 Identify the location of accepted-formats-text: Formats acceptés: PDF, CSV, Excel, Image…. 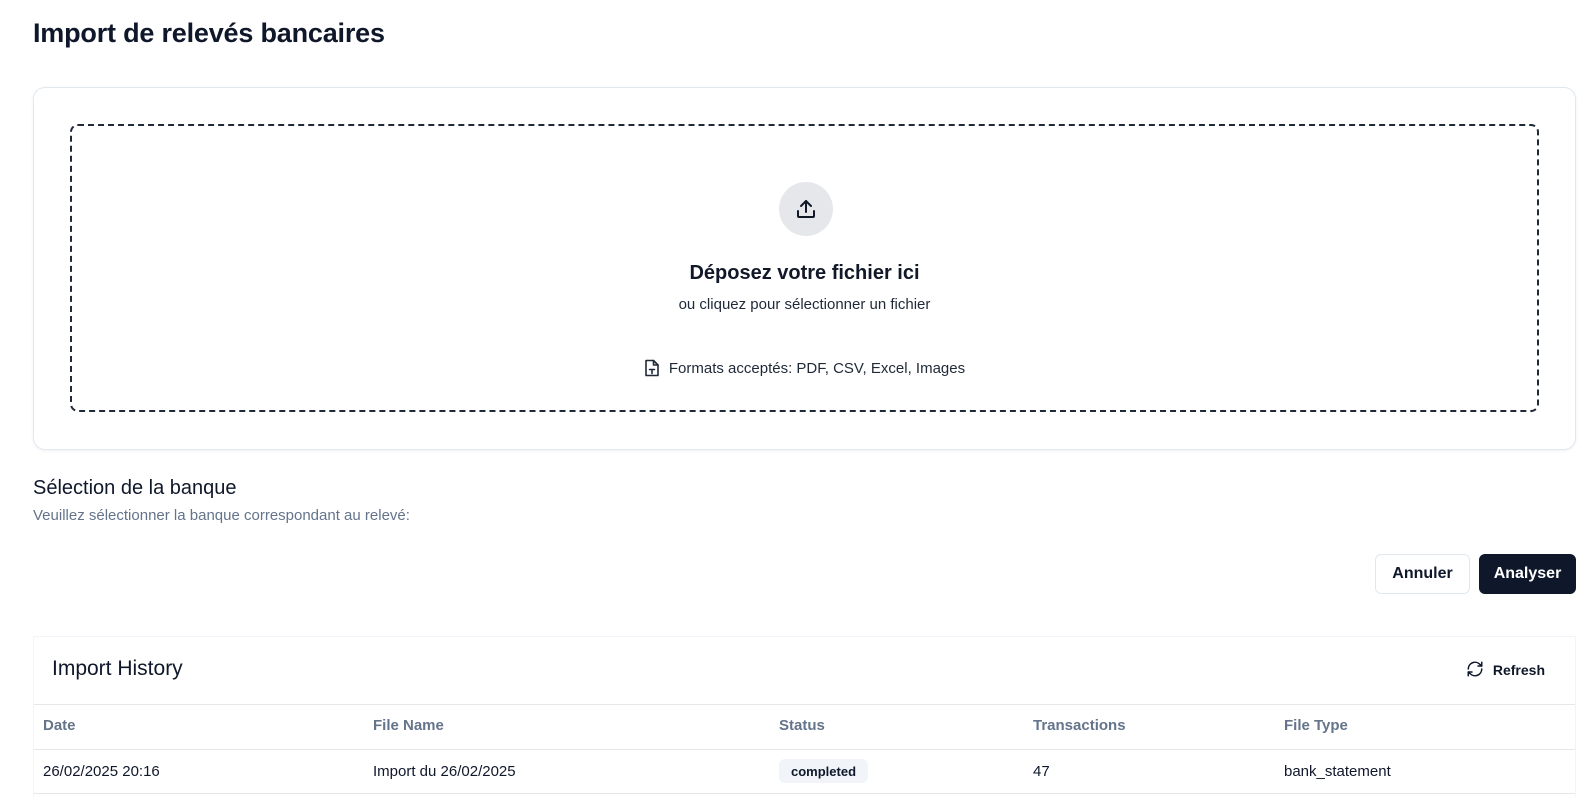
(817, 368).